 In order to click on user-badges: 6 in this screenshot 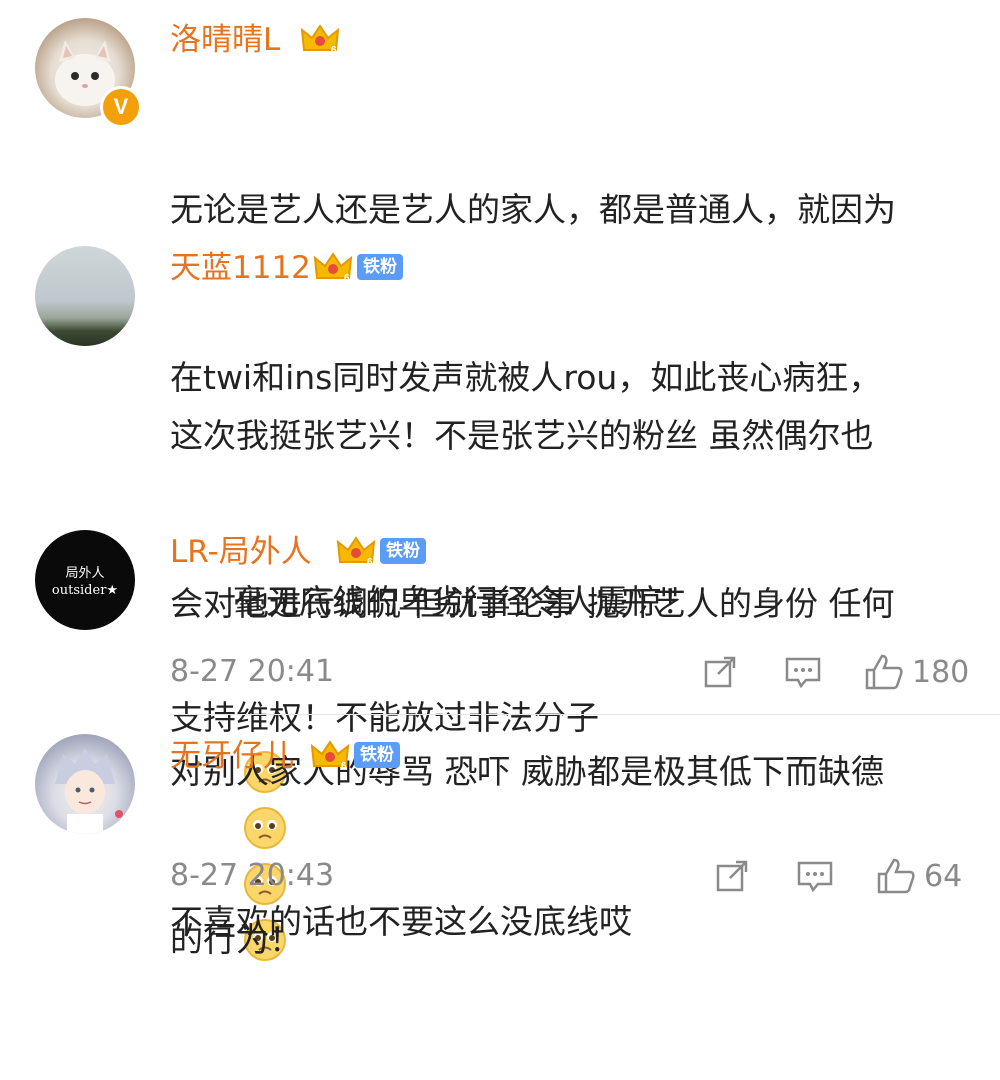, I will do `click(320, 39)`.